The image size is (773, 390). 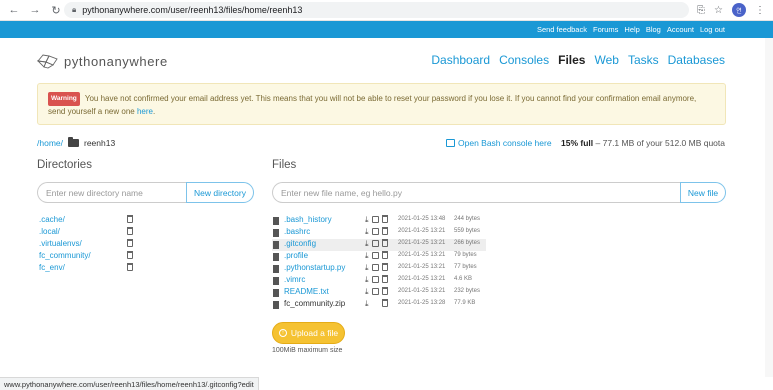 I want to click on nav-consoles: Consoles, so click(x=524, y=60).